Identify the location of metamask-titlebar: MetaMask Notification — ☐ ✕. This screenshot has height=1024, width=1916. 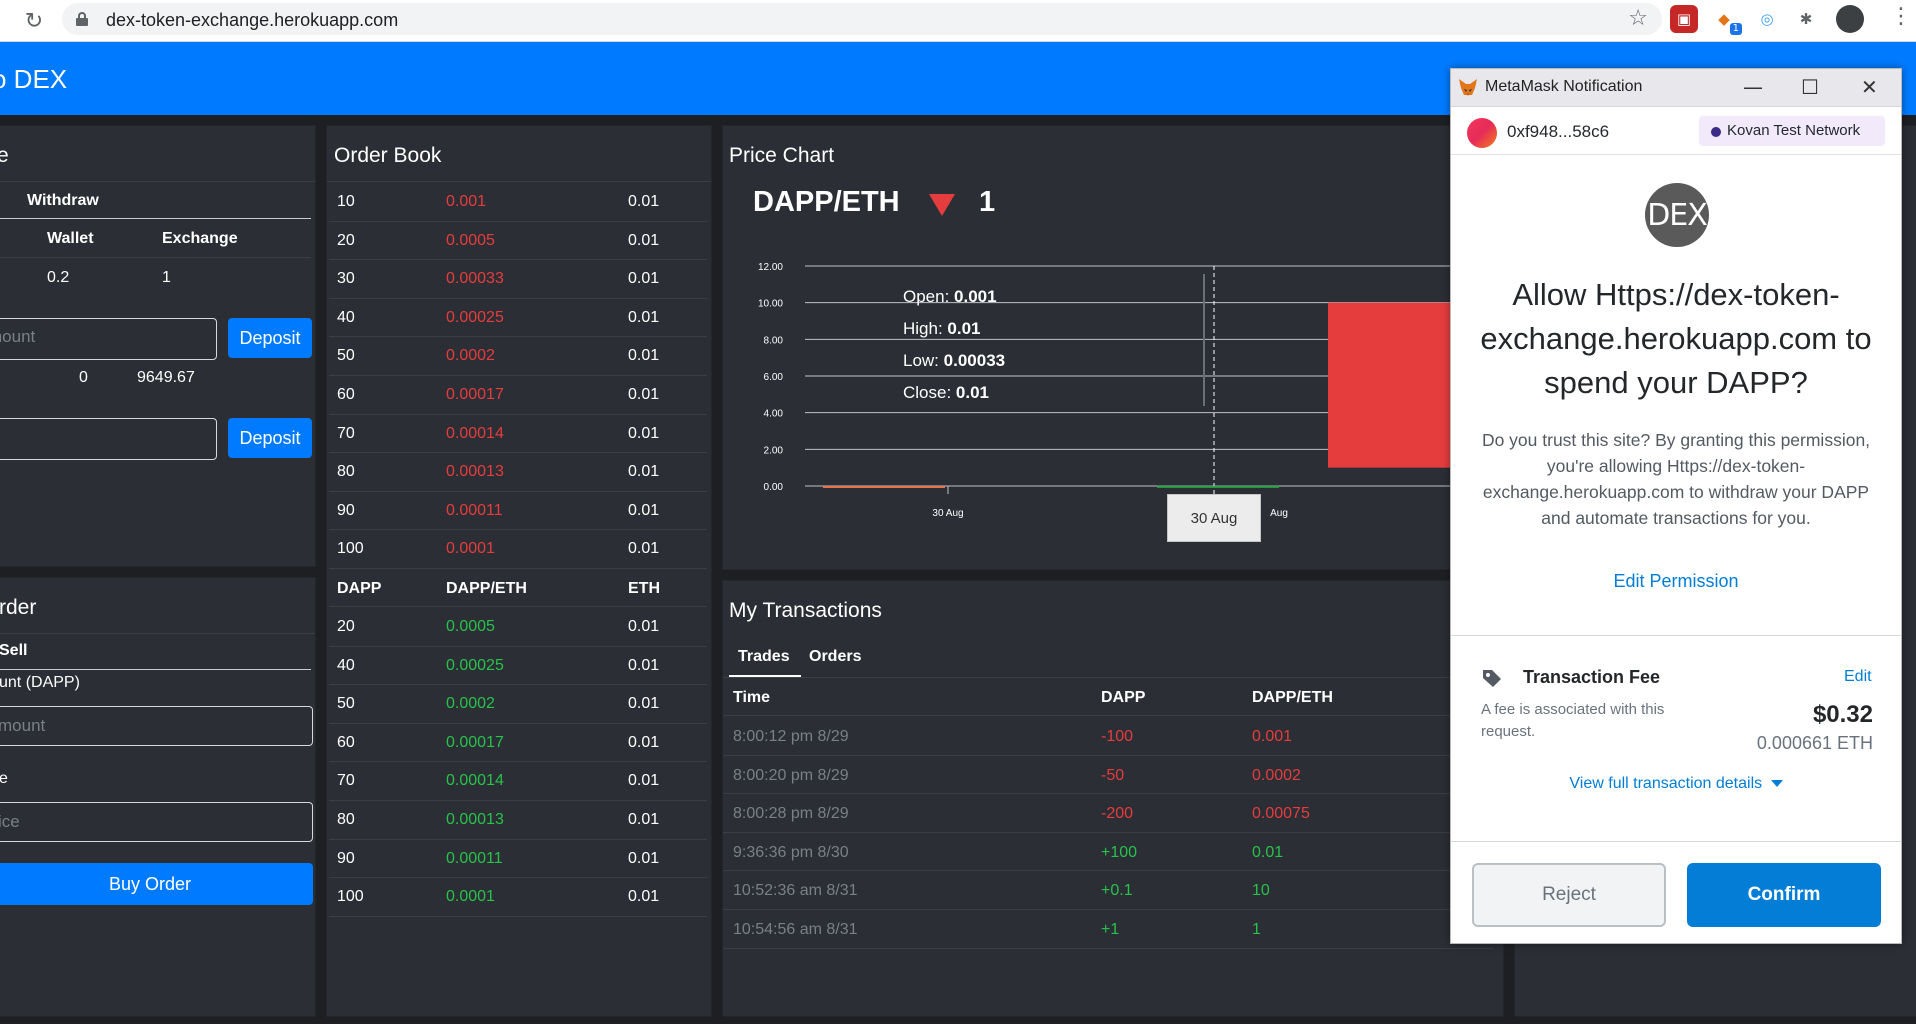
(1676, 88).